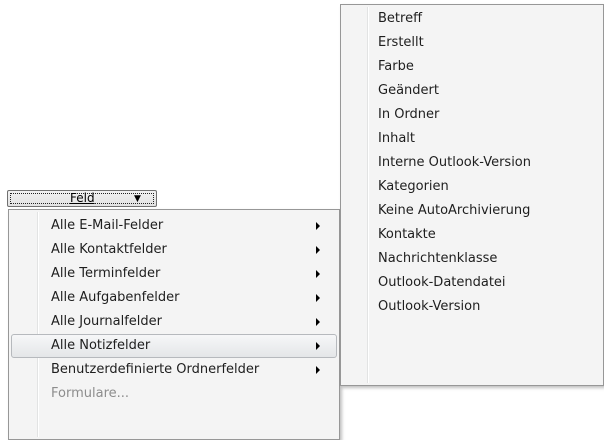 The image size is (604, 440). Describe the element at coordinates (174, 346) in the screenshot. I see `menu-item-alle-notizfelder: Alle Notizfelder` at that location.